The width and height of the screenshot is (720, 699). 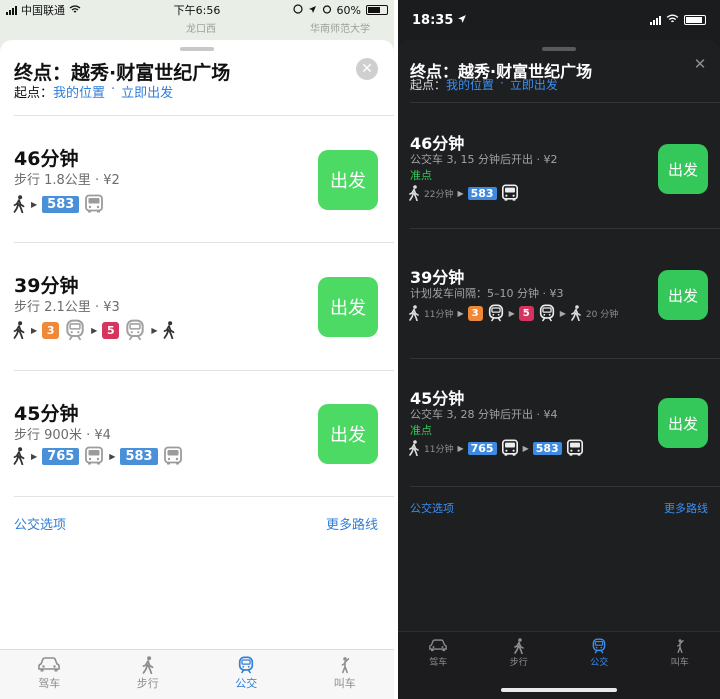 What do you see at coordinates (97, 456) in the screenshot?
I see `route-steps: ▶ 765 ▶ 583` at bounding box center [97, 456].